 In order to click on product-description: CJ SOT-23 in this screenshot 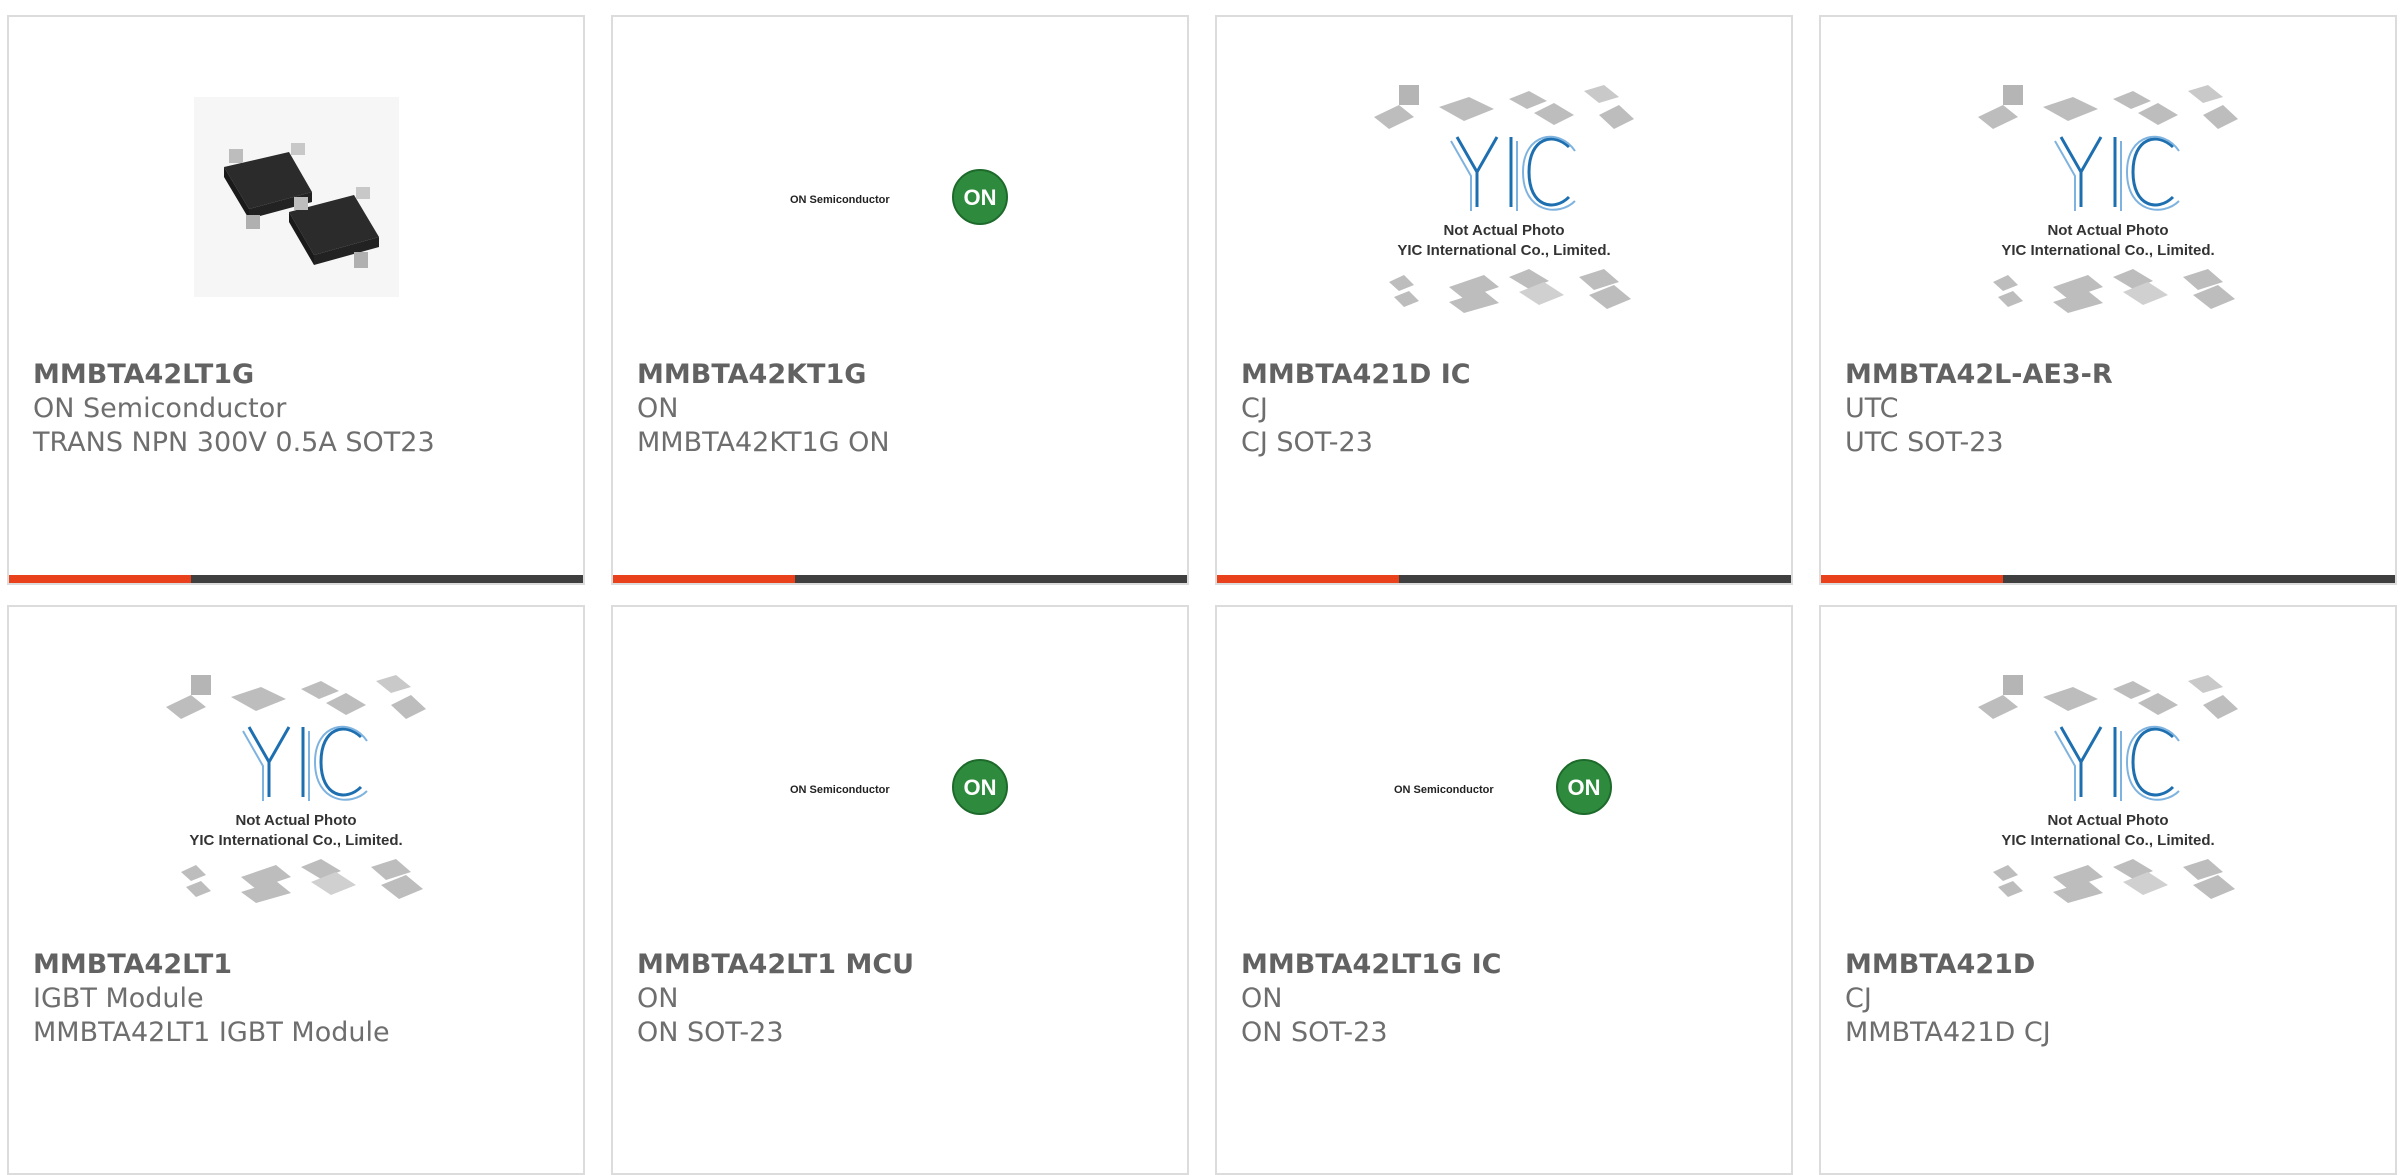, I will do `click(1307, 442)`.